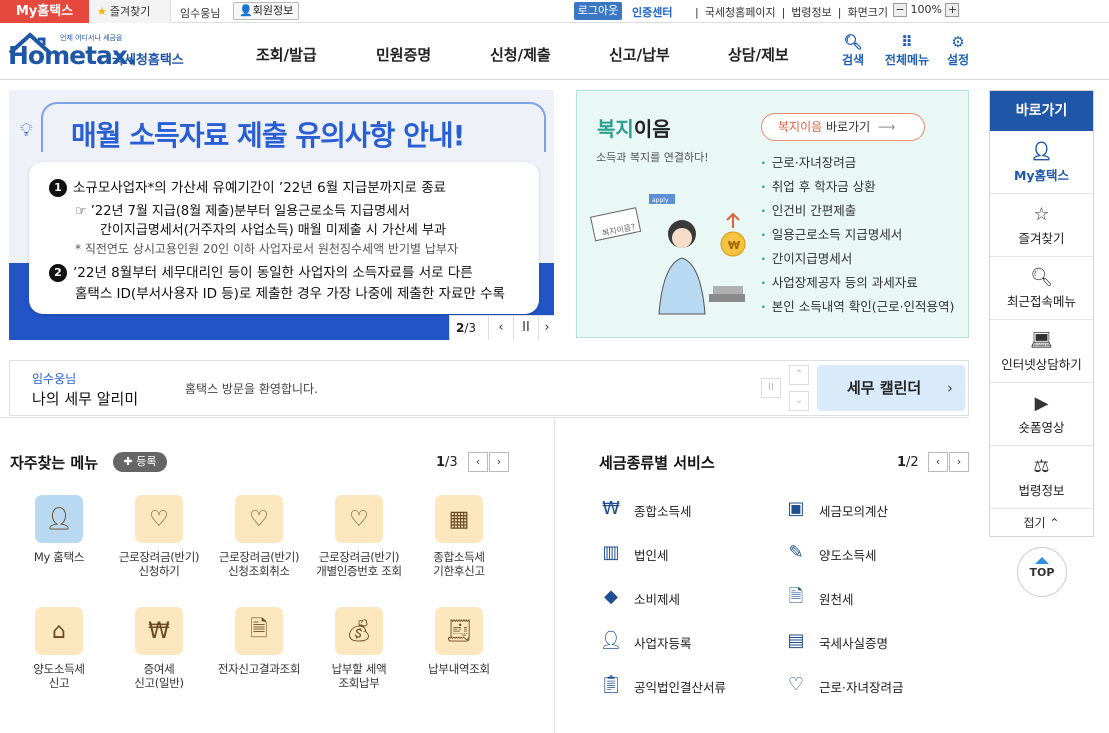 The width and height of the screenshot is (1109, 733). I want to click on zoom-in-button: +, so click(952, 10).